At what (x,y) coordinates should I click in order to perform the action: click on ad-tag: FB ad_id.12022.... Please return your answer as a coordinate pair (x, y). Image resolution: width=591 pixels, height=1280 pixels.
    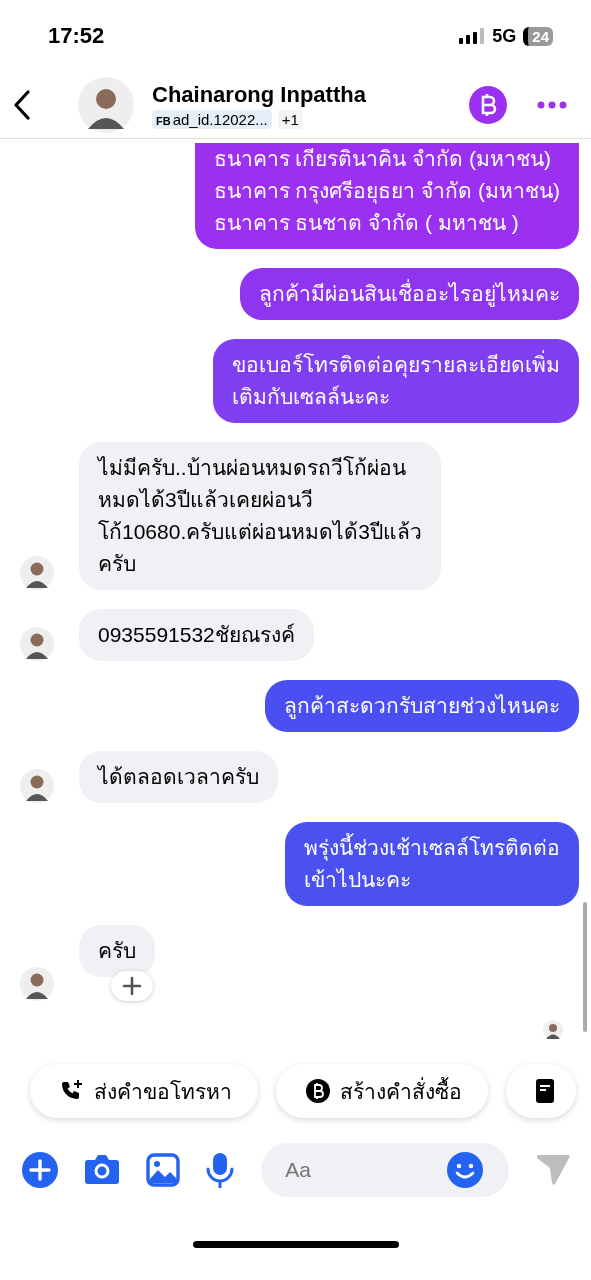
    Looking at the image, I should click on (212, 119).